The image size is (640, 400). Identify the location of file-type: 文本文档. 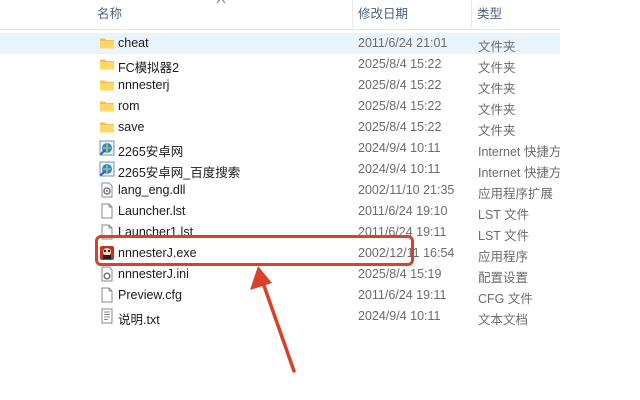
(503, 320).